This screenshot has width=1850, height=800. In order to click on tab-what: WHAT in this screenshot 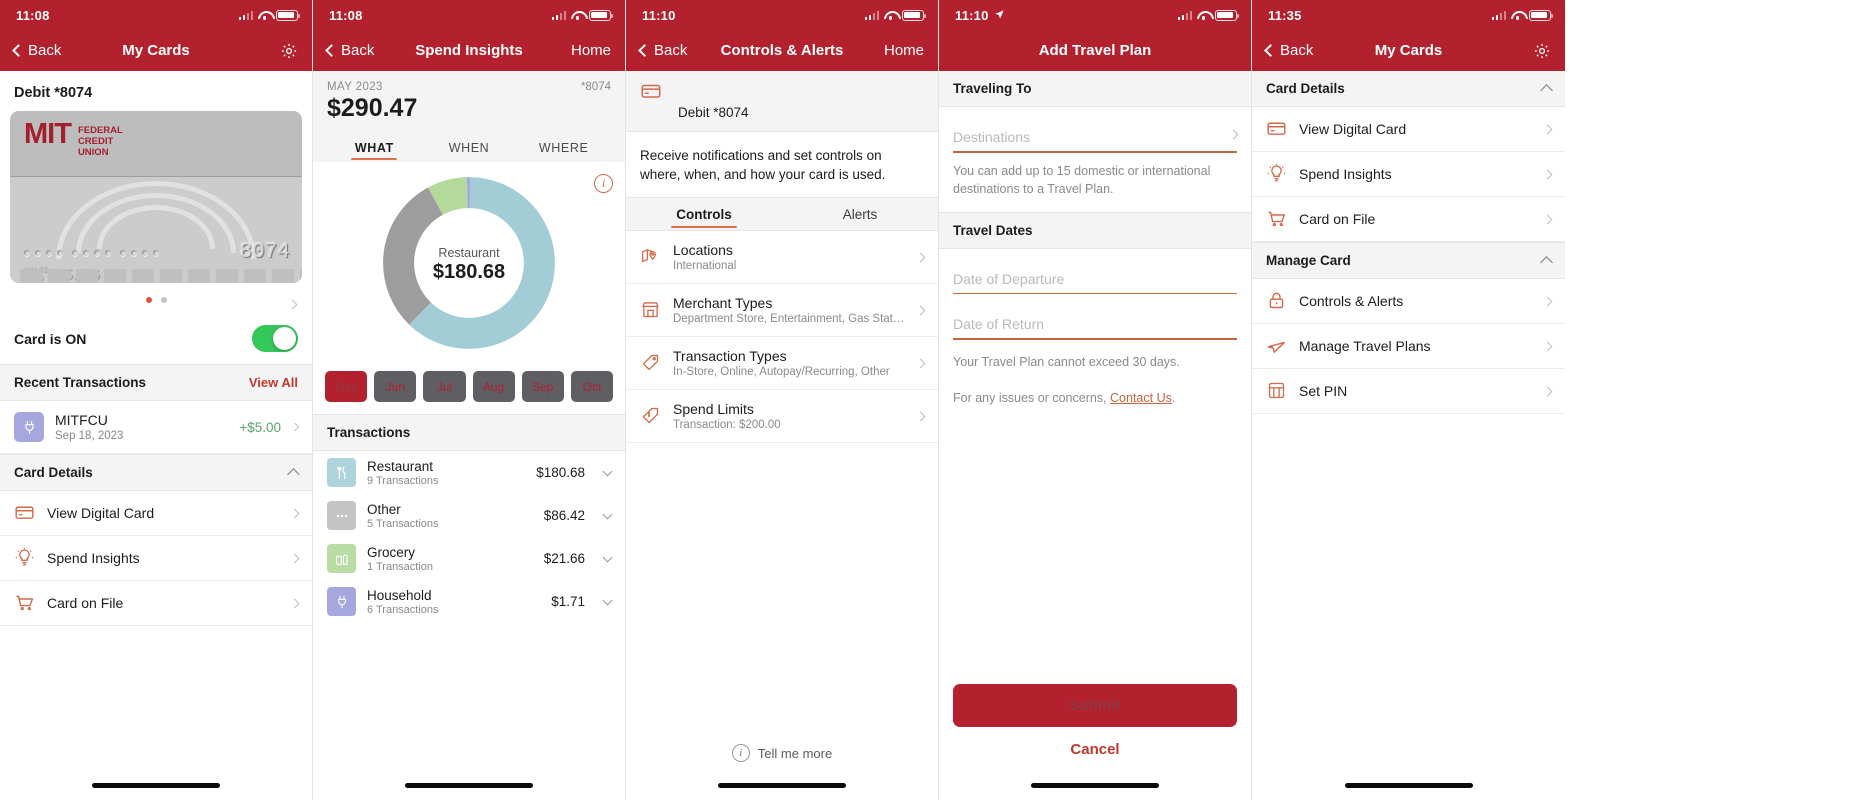, I will do `click(374, 147)`.